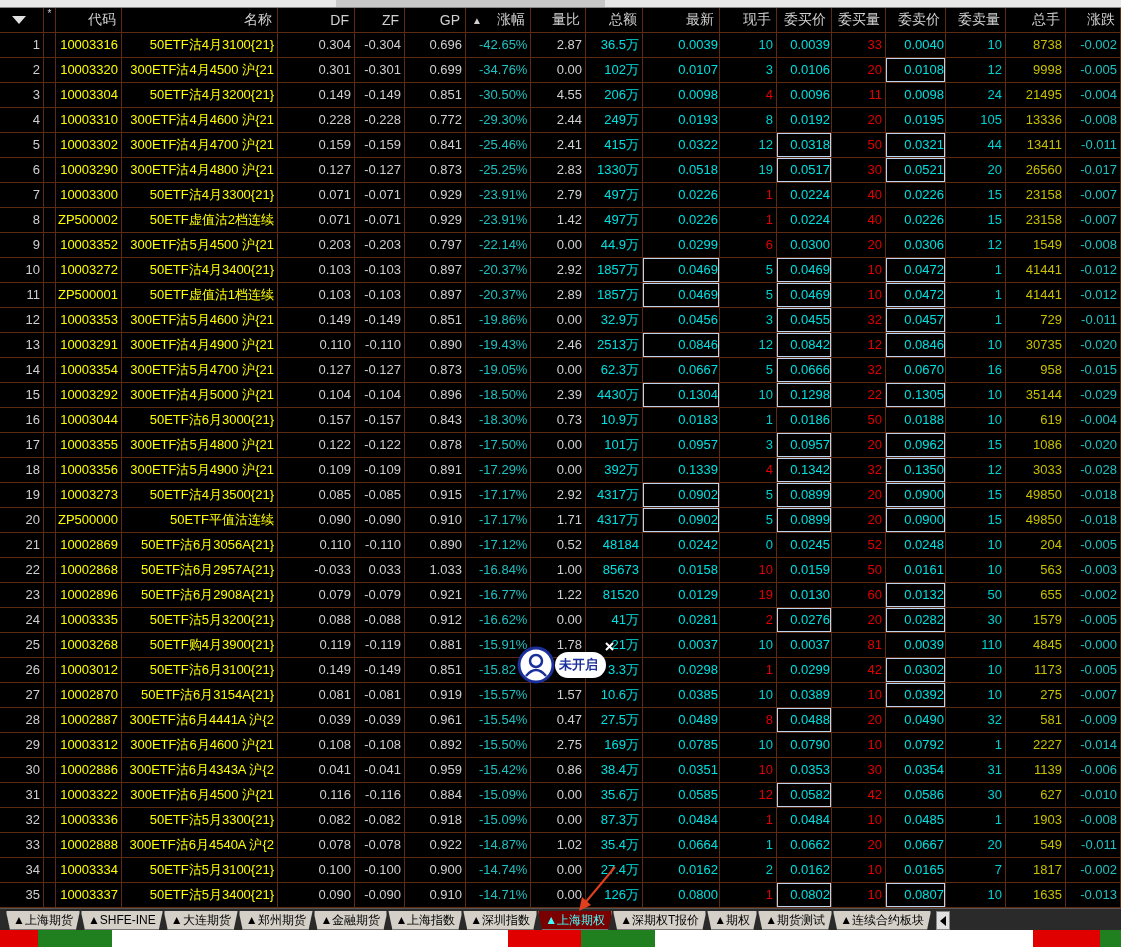 The height and width of the screenshot is (947, 1121). I want to click on table-cell-text: 41441, so click(1043, 295).